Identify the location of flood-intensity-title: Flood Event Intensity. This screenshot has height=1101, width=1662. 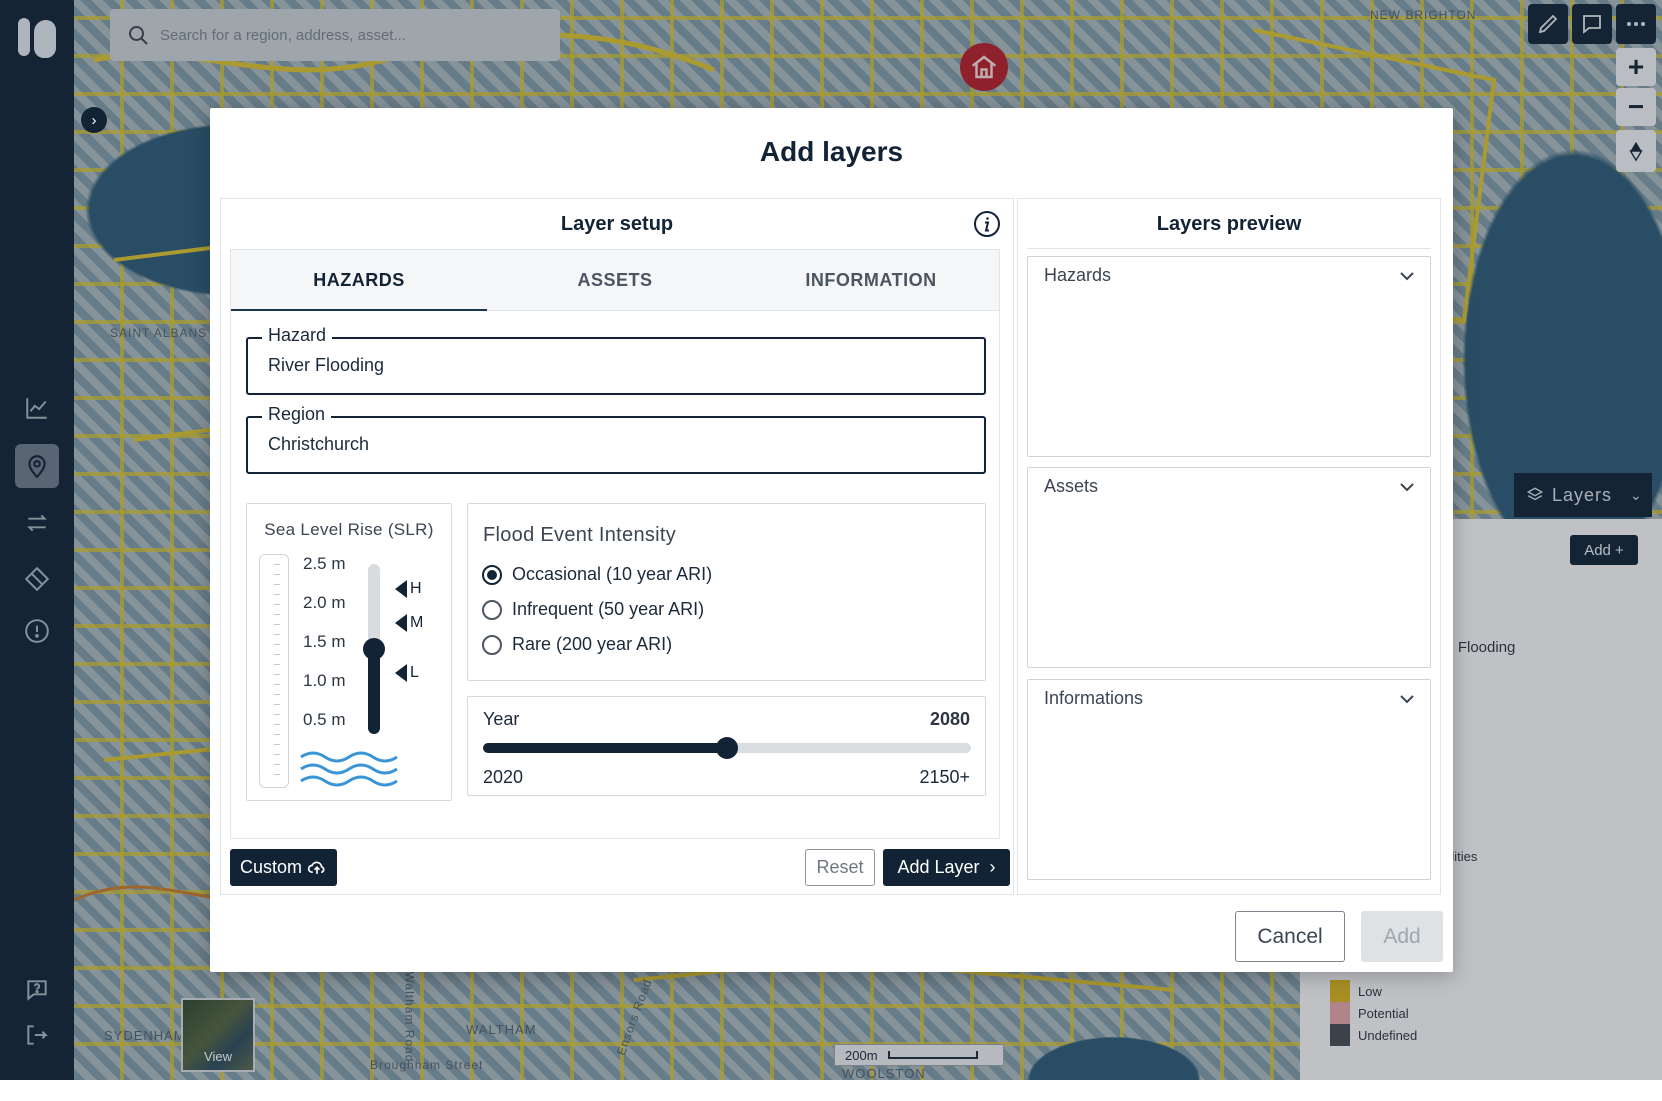
(580, 535).